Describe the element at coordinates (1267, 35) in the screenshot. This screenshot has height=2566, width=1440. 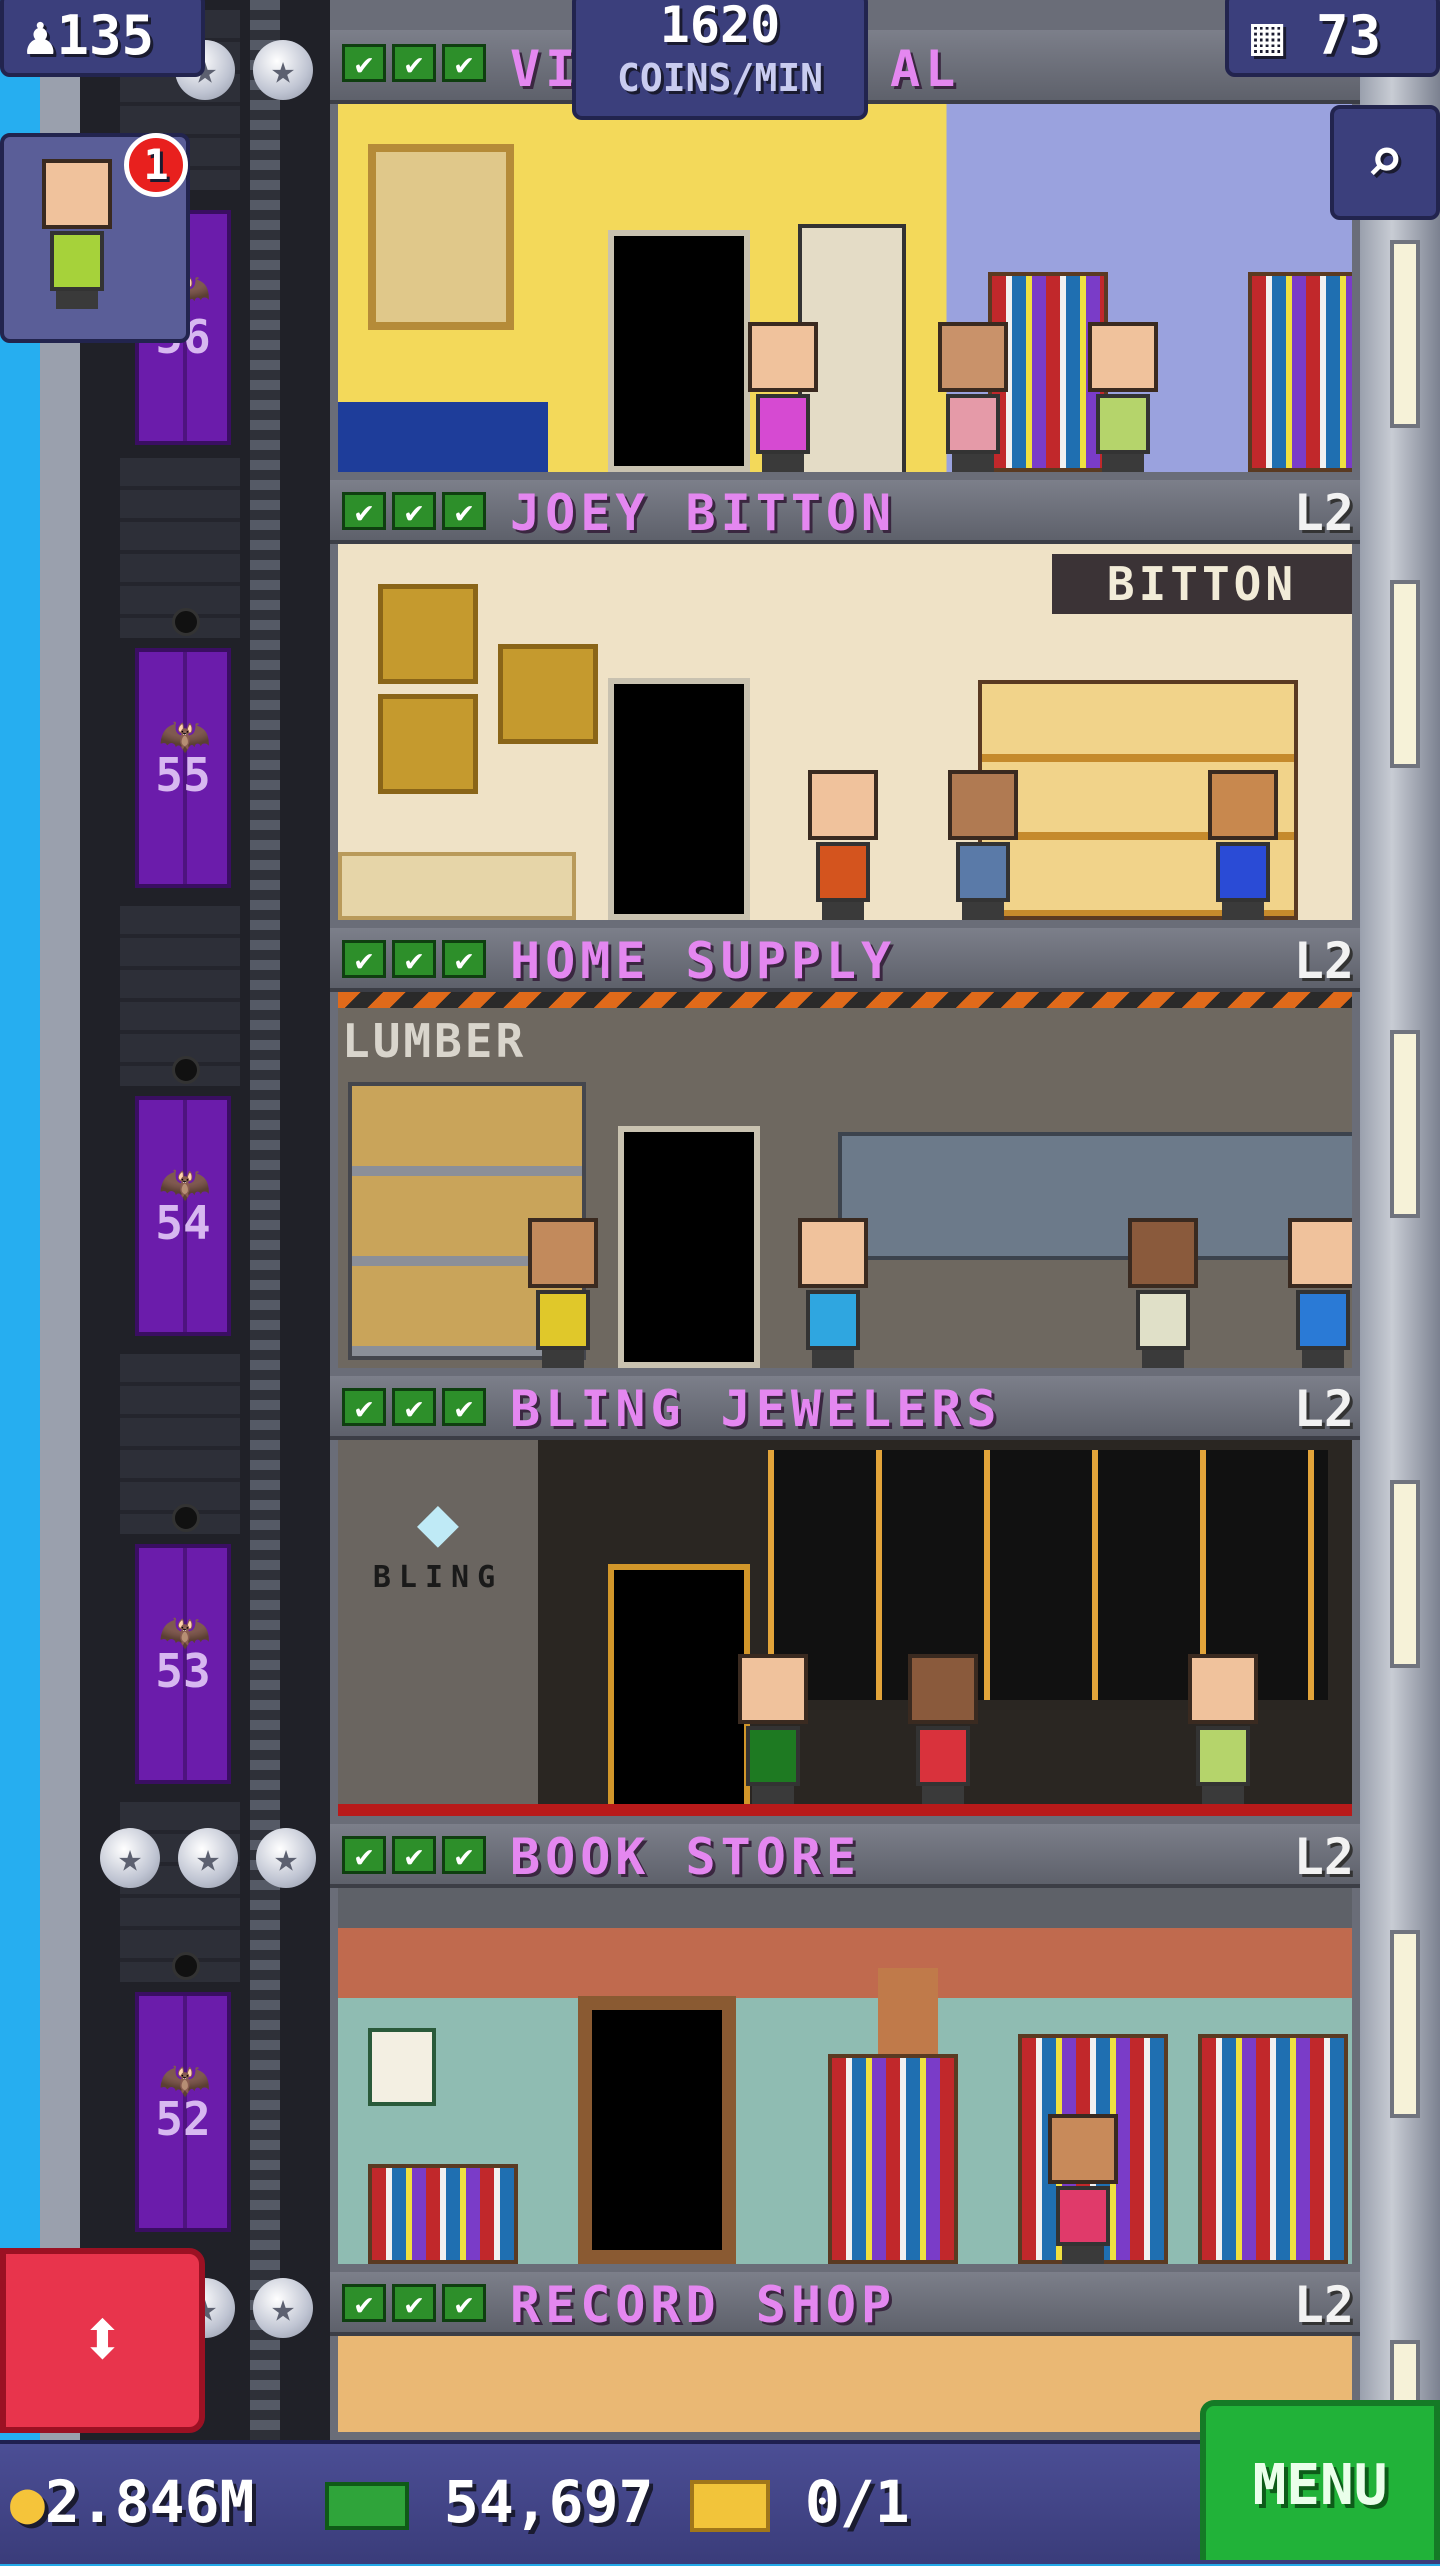
I see `building-icon: ▦` at that location.